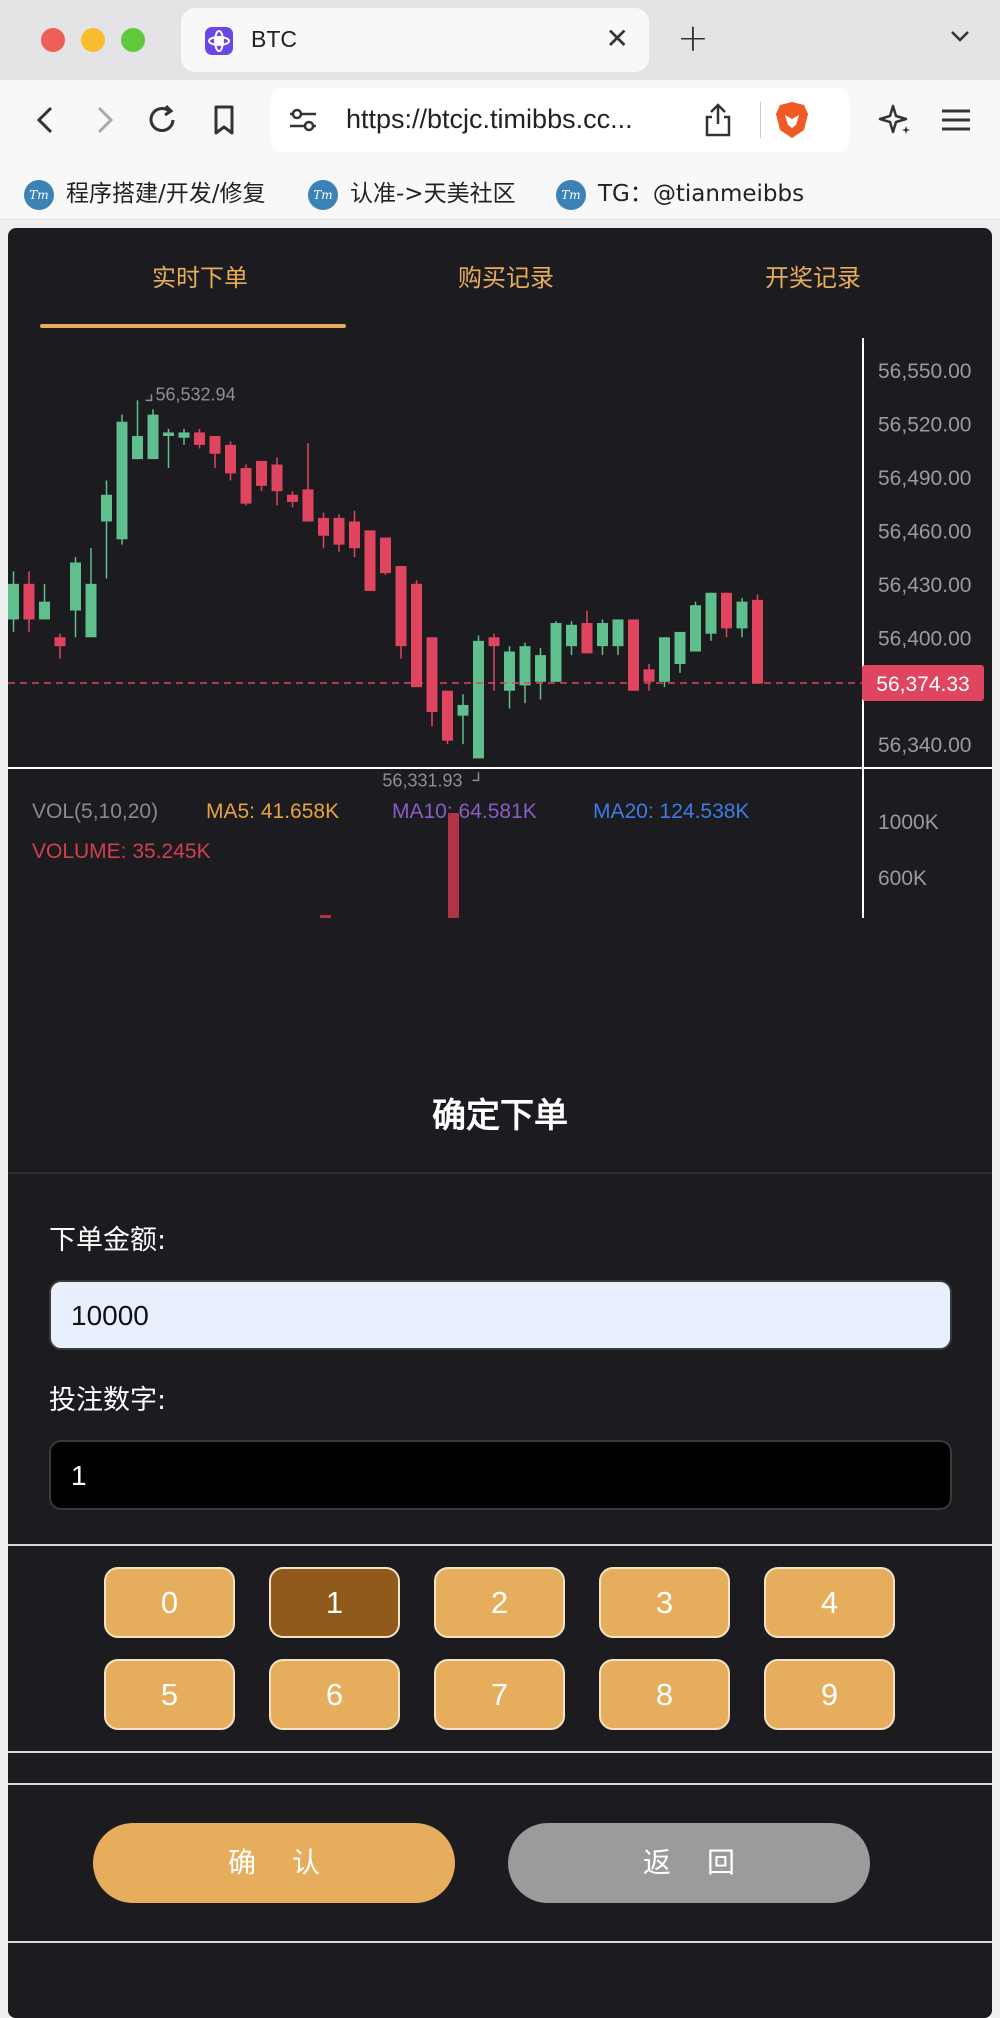 This screenshot has height=2018, width=1000. I want to click on volume-tick-label: 1000K, so click(908, 822).